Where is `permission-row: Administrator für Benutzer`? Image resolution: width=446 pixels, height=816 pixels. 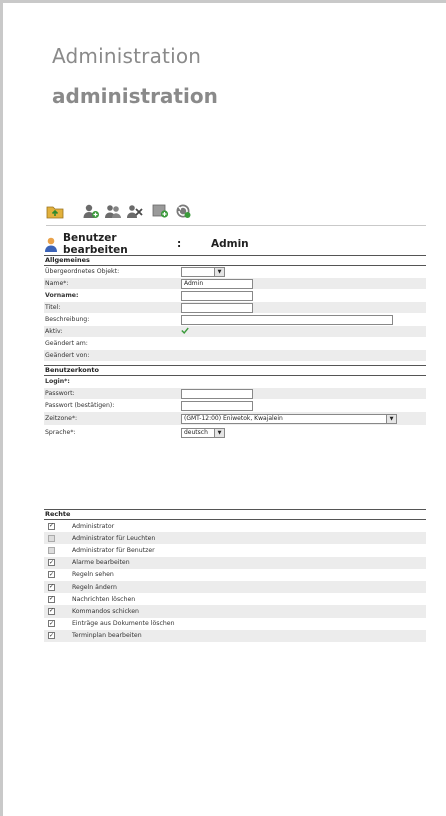 permission-row: Administrator für Benutzer is located at coordinates (235, 550).